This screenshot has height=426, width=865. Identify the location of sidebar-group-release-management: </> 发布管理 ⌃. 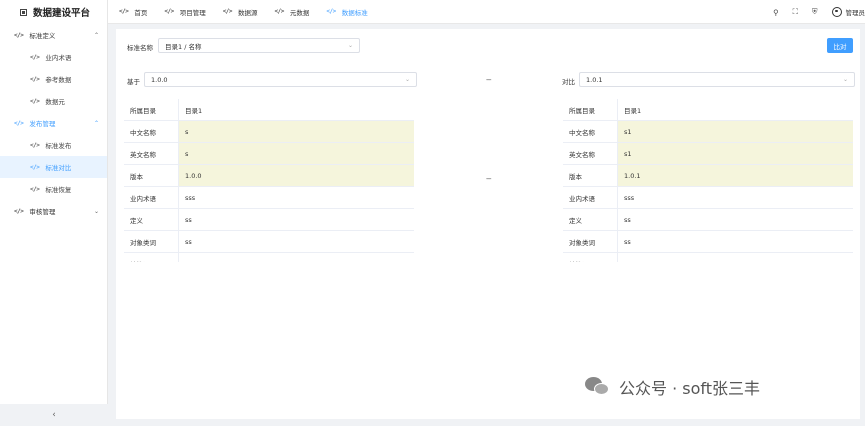
(53, 123).